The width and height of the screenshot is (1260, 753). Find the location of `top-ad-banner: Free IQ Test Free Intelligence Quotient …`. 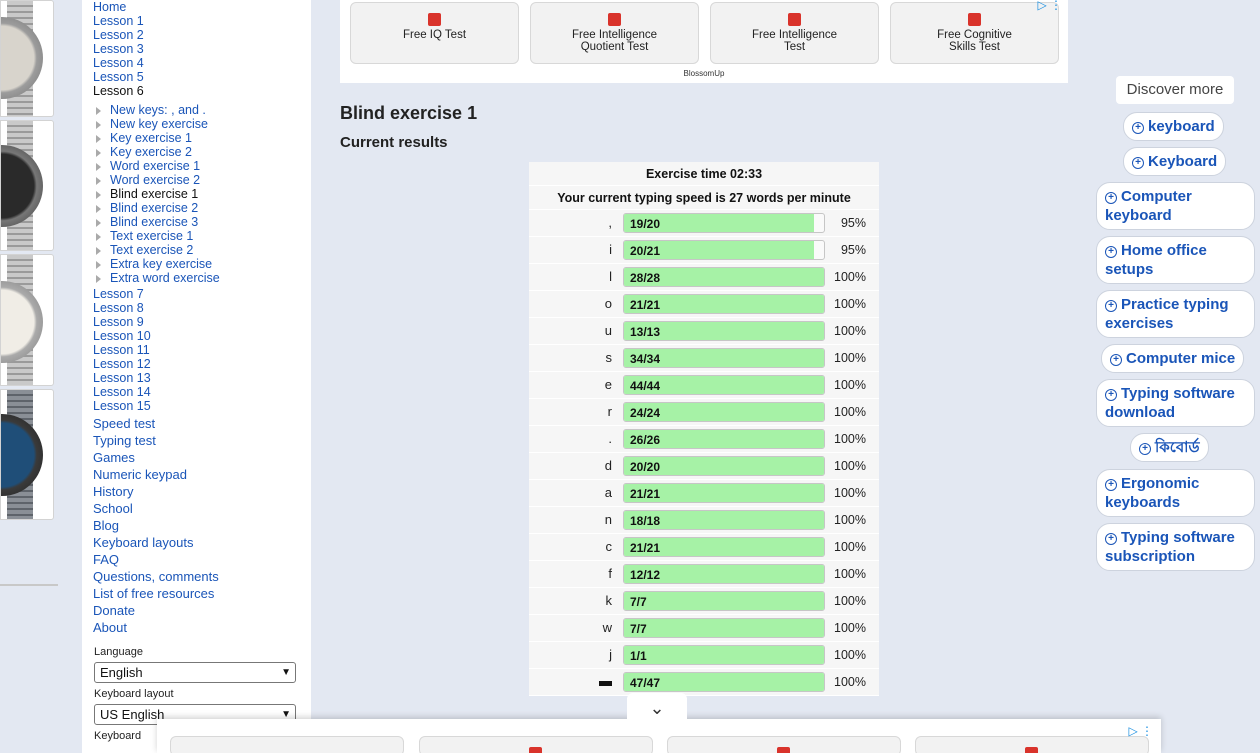

top-ad-banner: Free IQ Test Free Intelligence Quotient … is located at coordinates (704, 41).